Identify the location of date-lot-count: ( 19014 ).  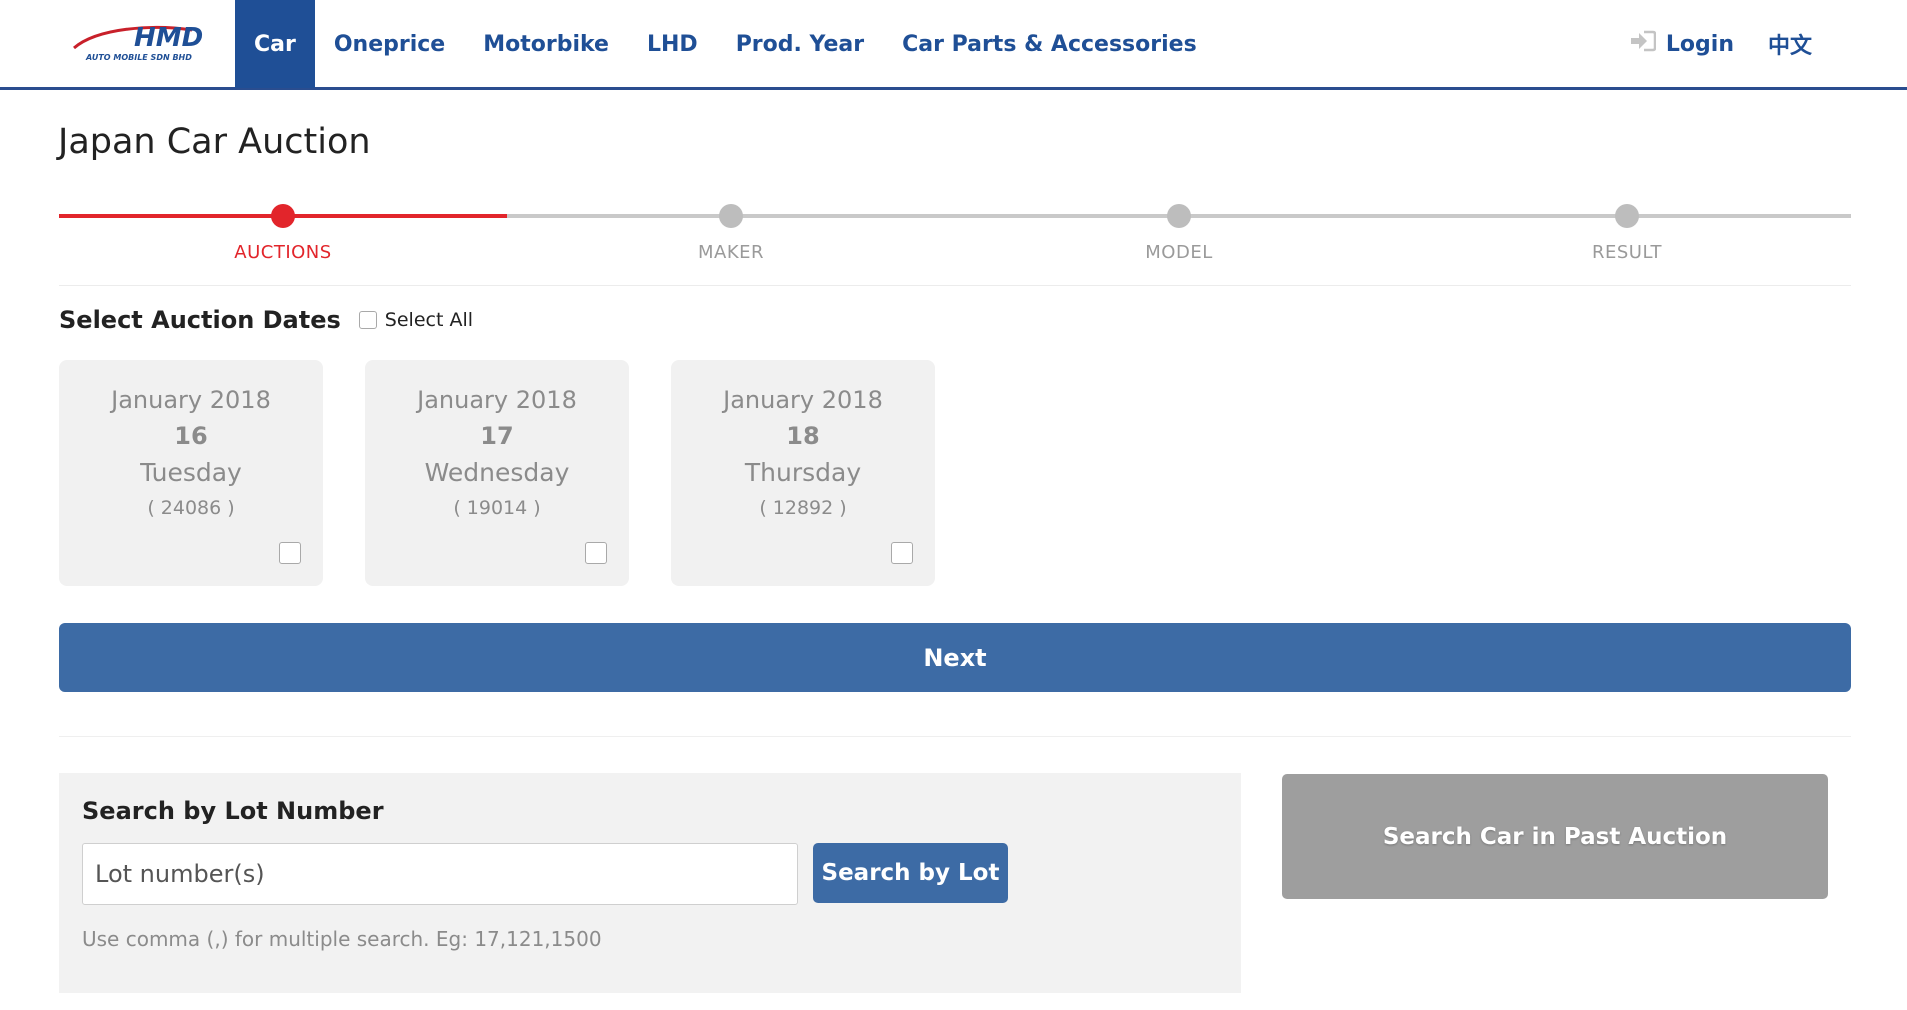
(497, 508).